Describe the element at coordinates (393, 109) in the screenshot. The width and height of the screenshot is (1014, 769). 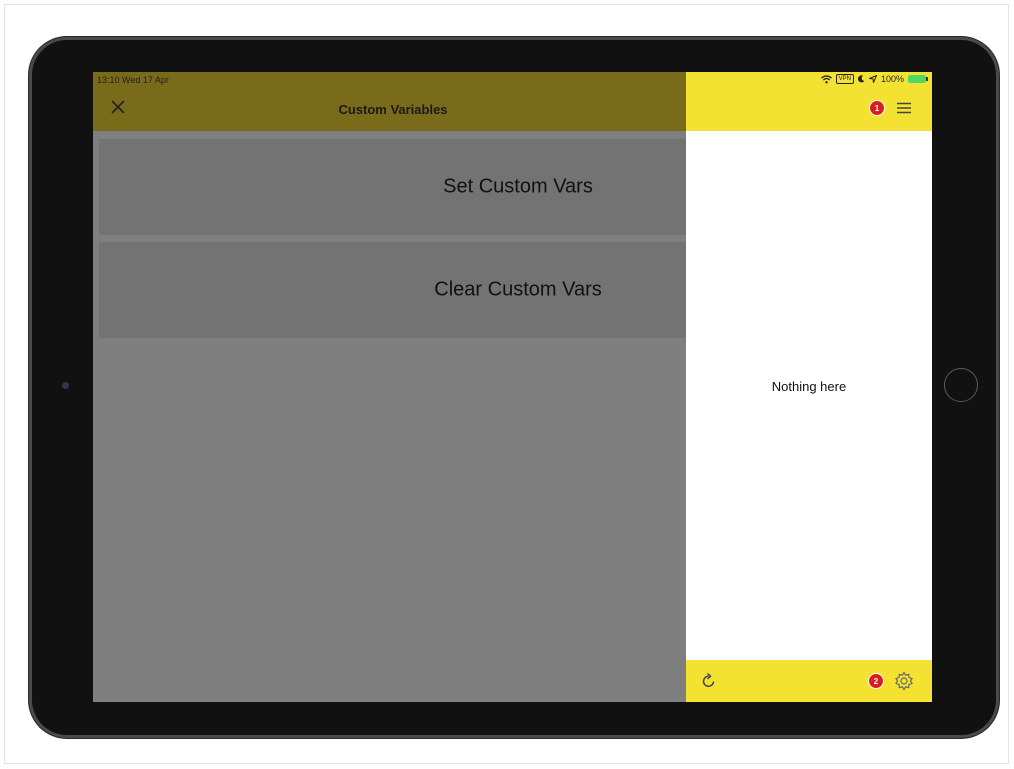
I see `page-title: Custom Variables` at that location.